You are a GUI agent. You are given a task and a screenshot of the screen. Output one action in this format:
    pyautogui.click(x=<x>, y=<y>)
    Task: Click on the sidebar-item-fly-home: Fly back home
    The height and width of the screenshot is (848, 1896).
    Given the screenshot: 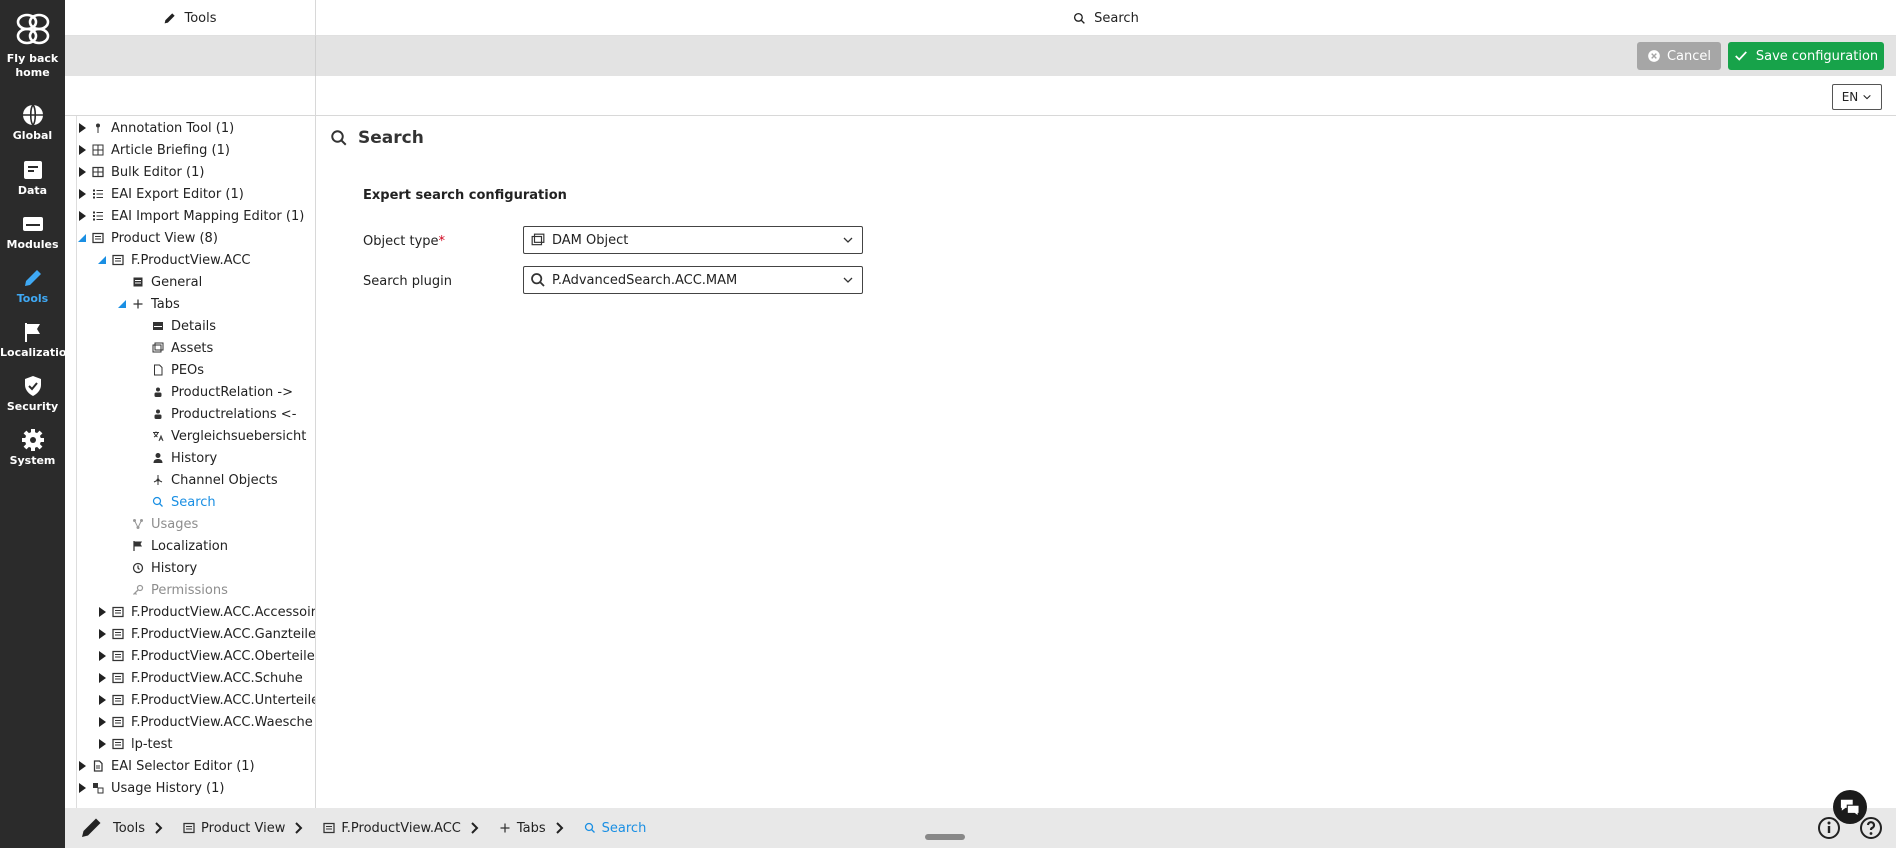 What is the action you would take?
    pyautogui.click(x=32, y=45)
    